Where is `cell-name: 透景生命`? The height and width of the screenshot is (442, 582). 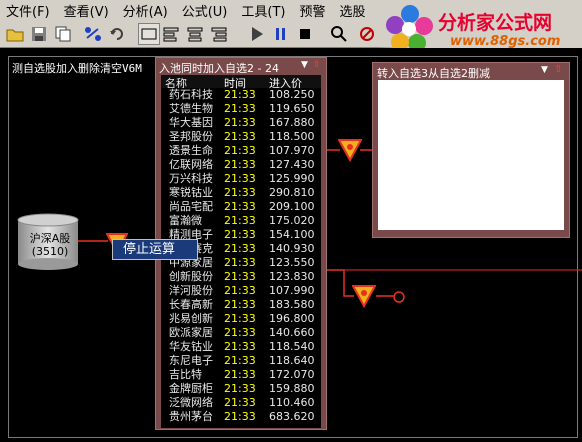
cell-name: 透景生命 is located at coordinates (191, 150).